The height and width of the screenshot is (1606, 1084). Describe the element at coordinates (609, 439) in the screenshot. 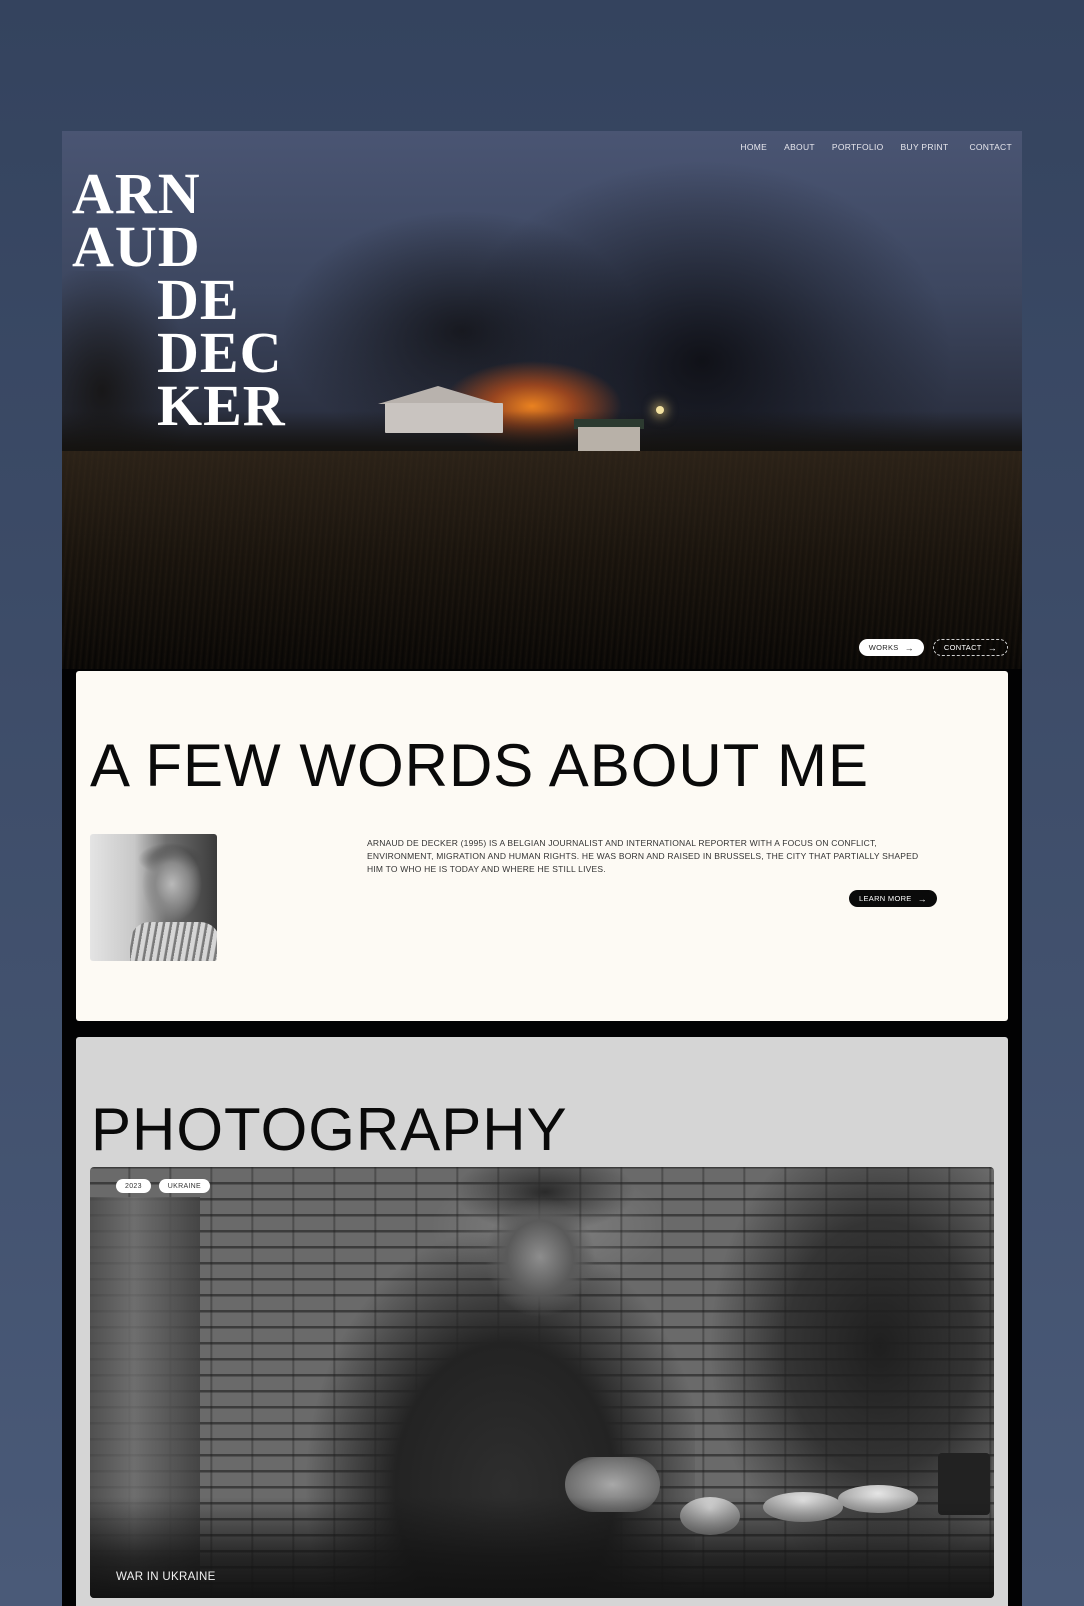

I see `hero-shed` at that location.